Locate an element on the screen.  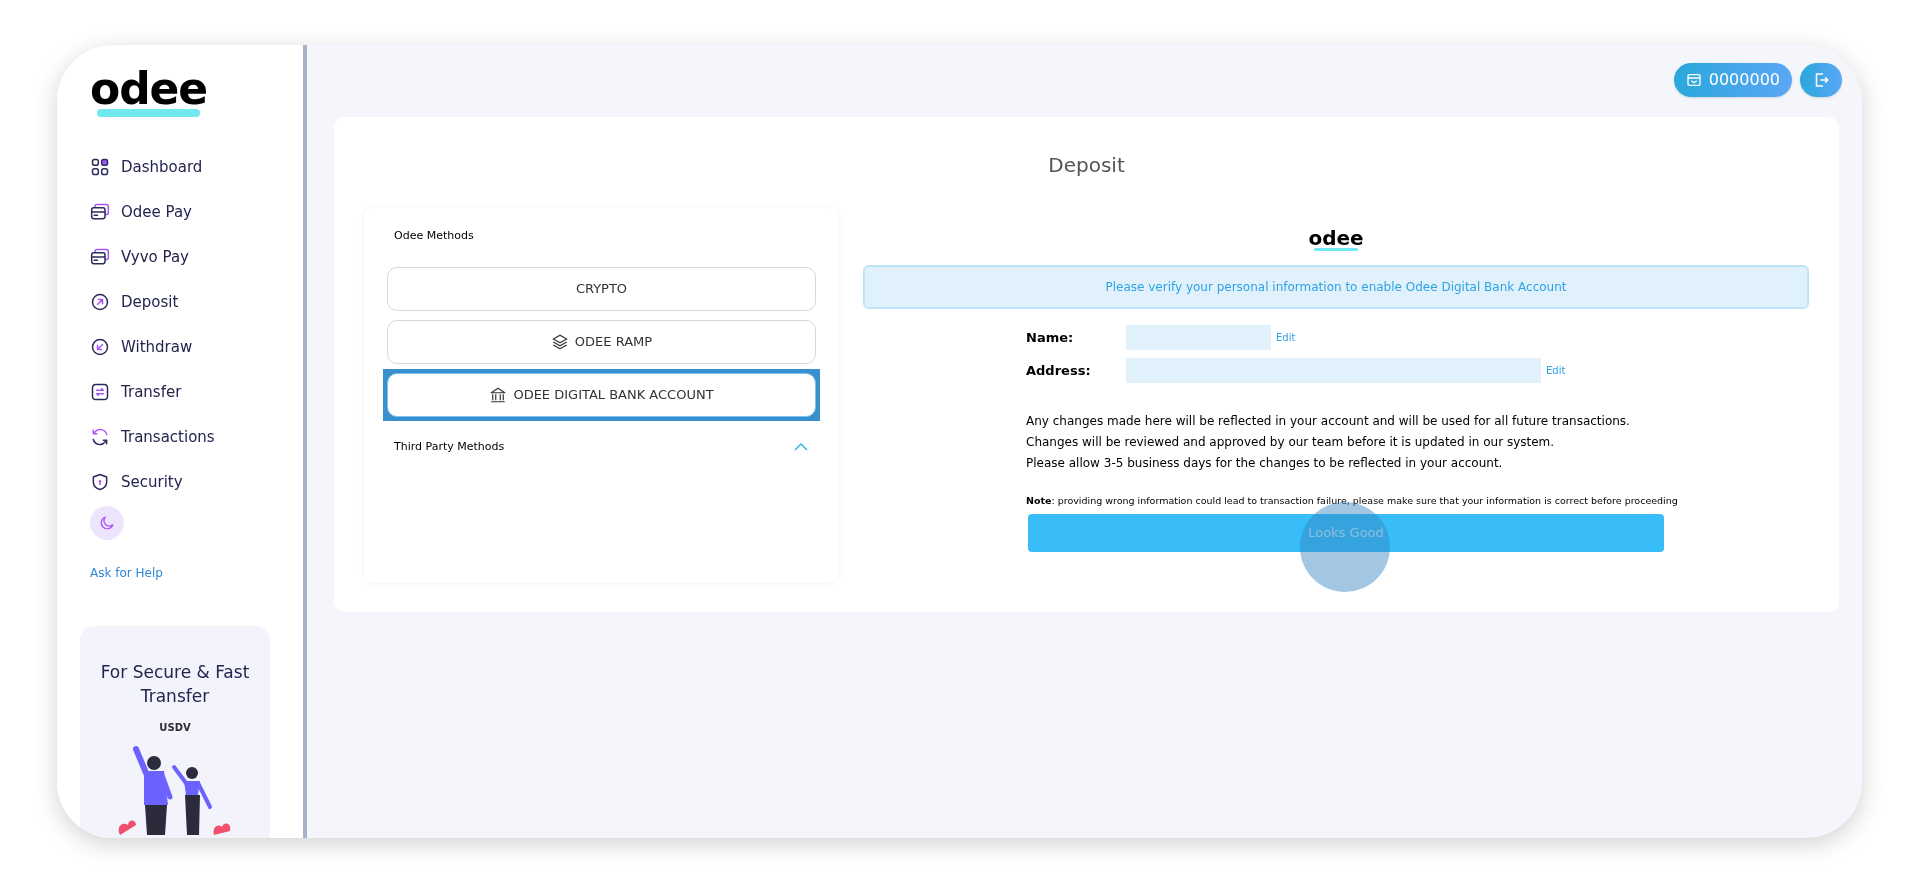
nav-item: Dashboard is located at coordinates (196, 167).